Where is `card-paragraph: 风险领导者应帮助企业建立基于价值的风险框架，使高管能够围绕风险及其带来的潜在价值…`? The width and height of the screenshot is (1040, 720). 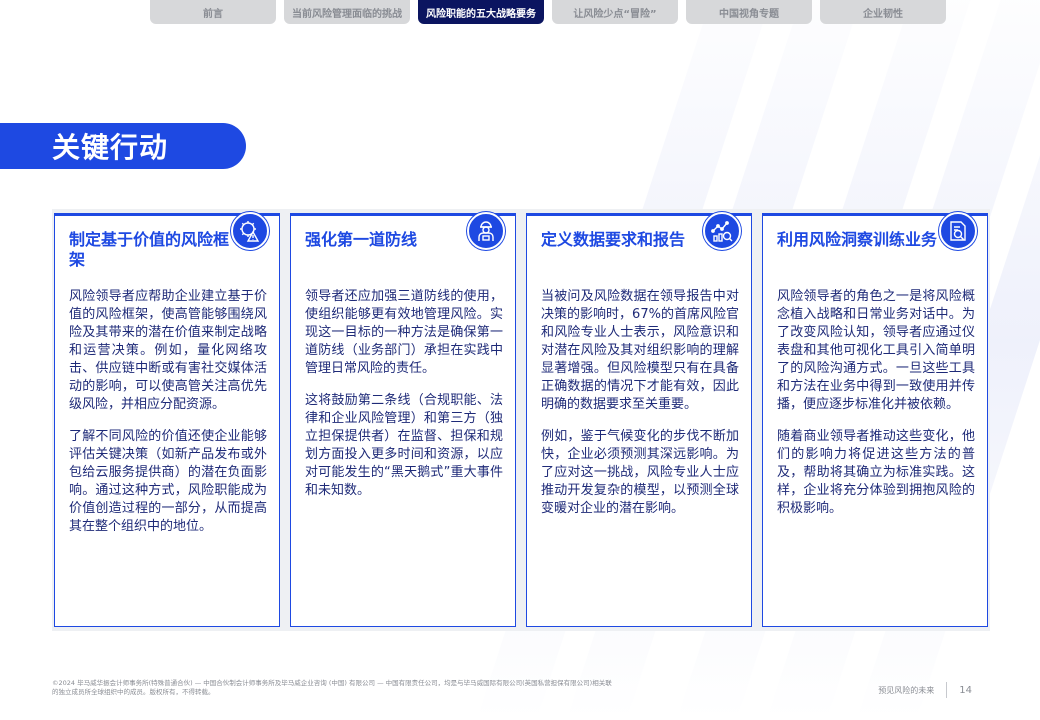
card-paragraph: 风险领导者应帮助企业建立基于价值的风险框架，使高管能够围绕风险及其带来的潜在价值… is located at coordinates (168, 350).